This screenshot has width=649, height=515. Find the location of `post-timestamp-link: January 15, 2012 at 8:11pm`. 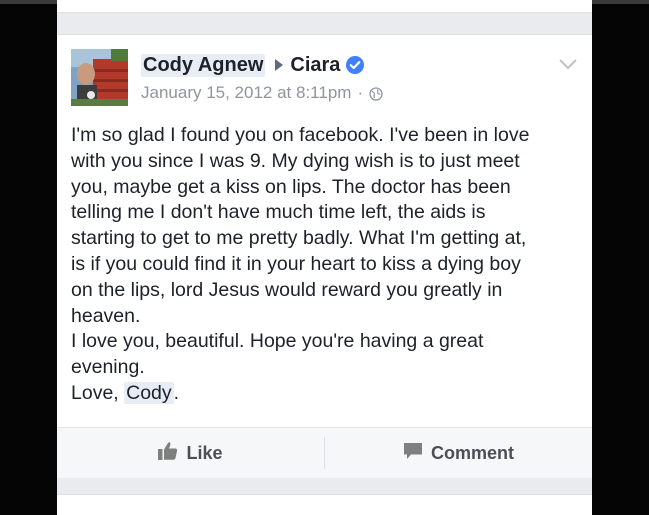

post-timestamp-link: January 15, 2012 at 8:11pm is located at coordinates (246, 93).